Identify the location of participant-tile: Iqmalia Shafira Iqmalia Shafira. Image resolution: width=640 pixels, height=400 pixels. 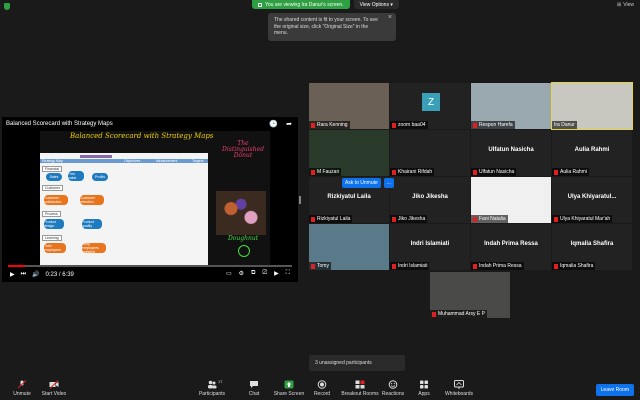
(592, 247).